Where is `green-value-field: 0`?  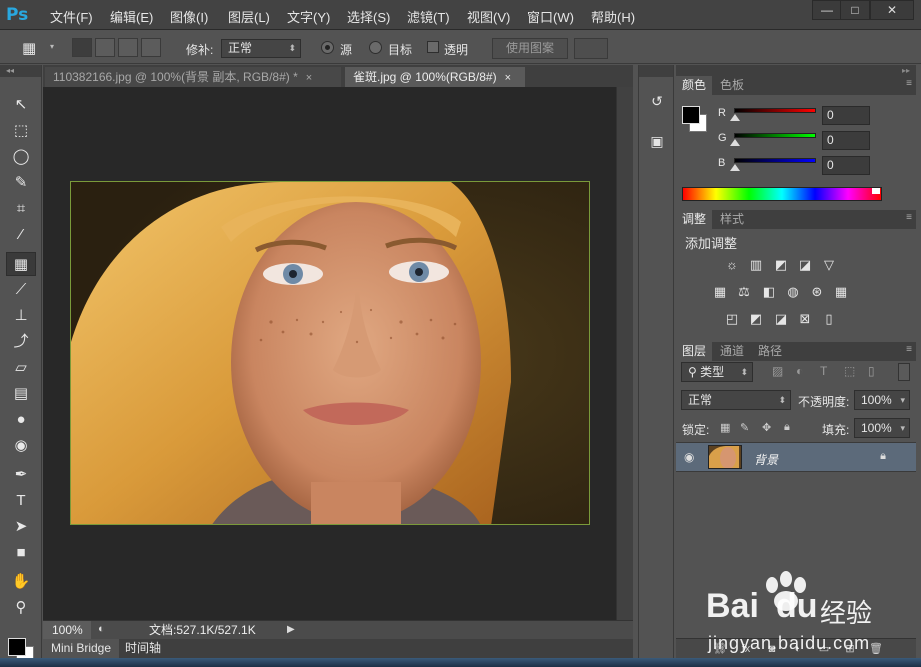 green-value-field: 0 is located at coordinates (846, 140).